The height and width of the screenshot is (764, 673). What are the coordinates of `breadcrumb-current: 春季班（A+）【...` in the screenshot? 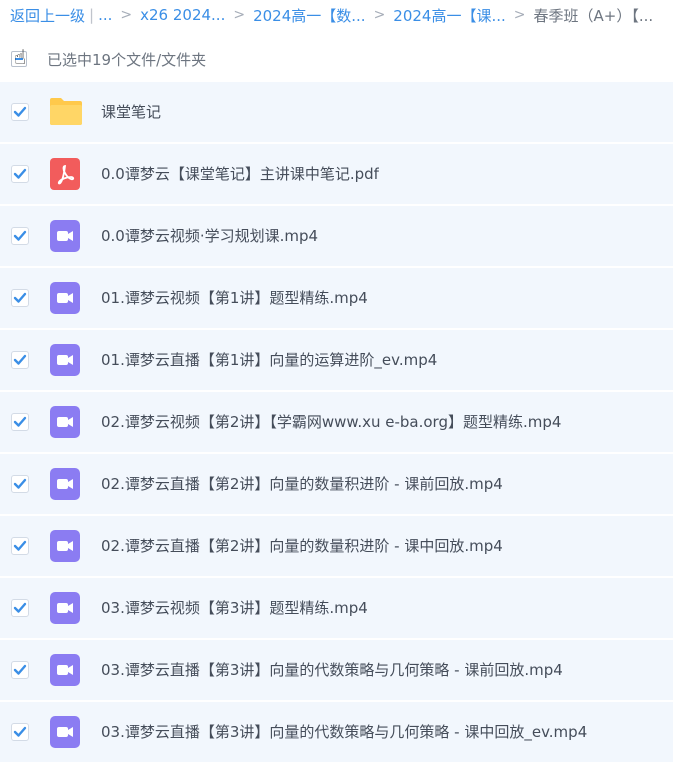 It's located at (593, 15).